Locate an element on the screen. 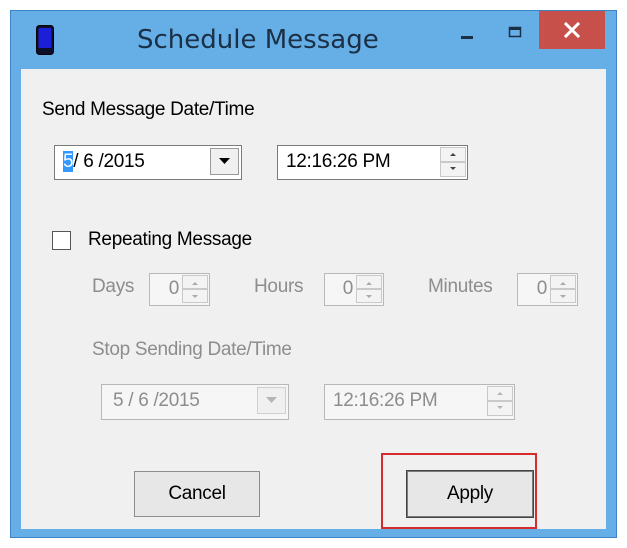 The image size is (627, 548). title-bar: Schedule Message is located at coordinates (313, 40).